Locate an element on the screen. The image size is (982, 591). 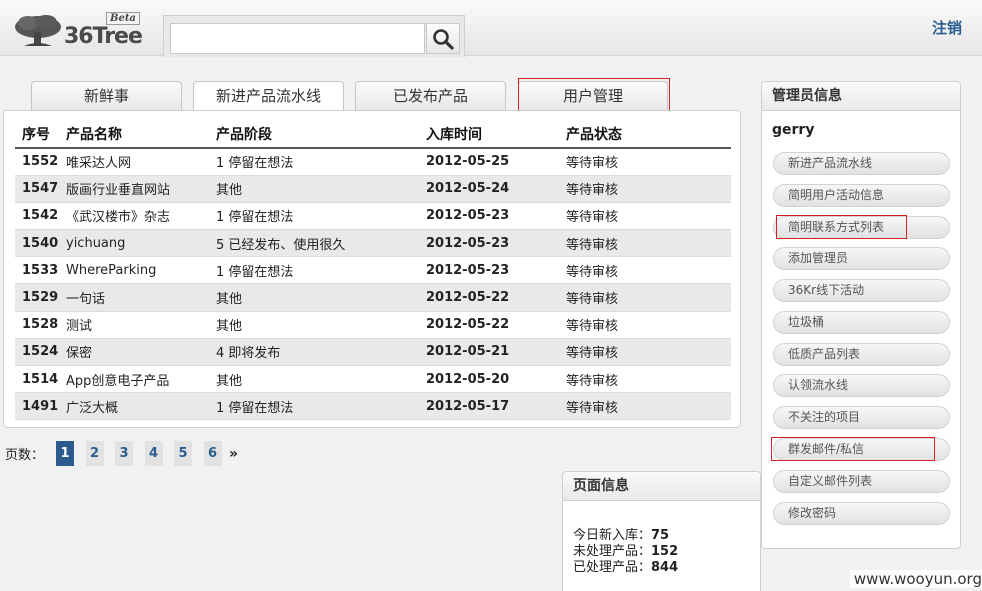
row-id: 1547 is located at coordinates (37, 189).